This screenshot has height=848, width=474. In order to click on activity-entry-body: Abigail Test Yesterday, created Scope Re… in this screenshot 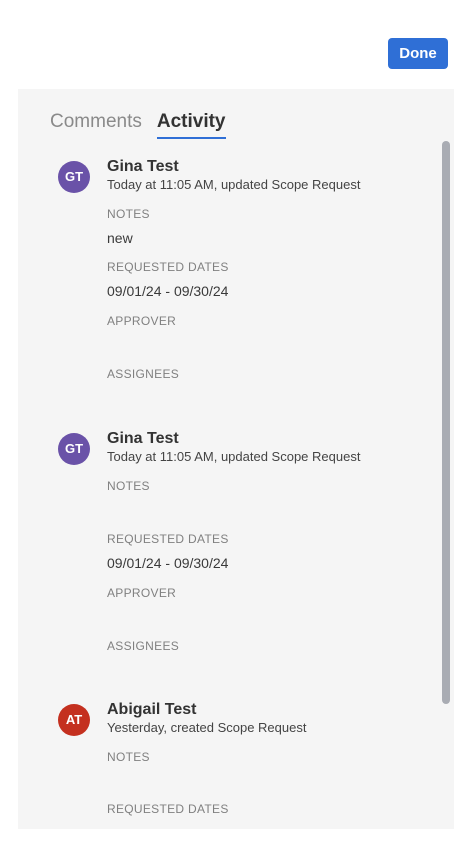, I will do `click(257, 758)`.